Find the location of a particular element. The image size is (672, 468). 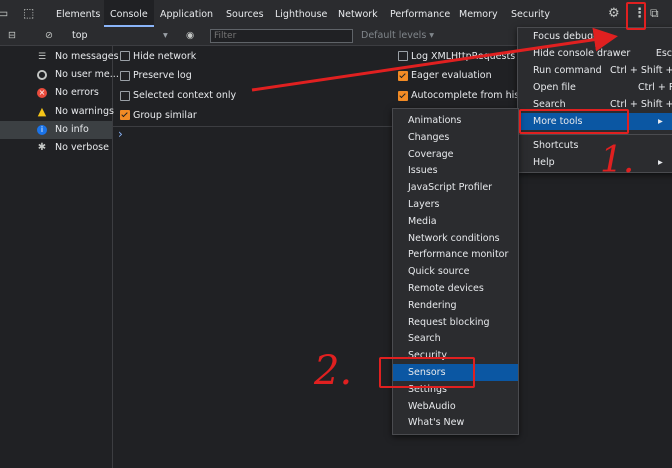

annotation-overlay is located at coordinates (434, 59).